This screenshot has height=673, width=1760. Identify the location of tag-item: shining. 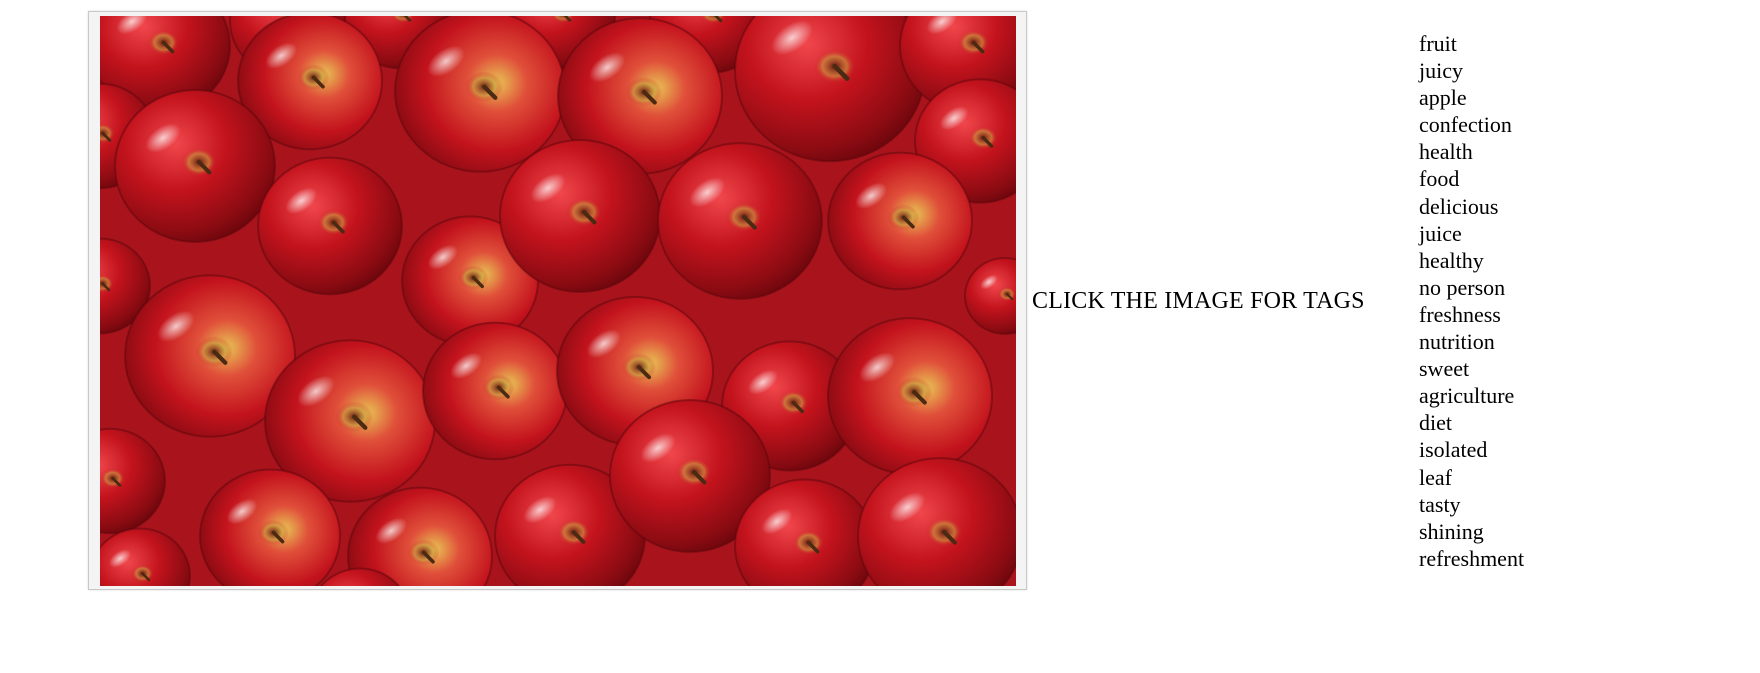
(1451, 531).